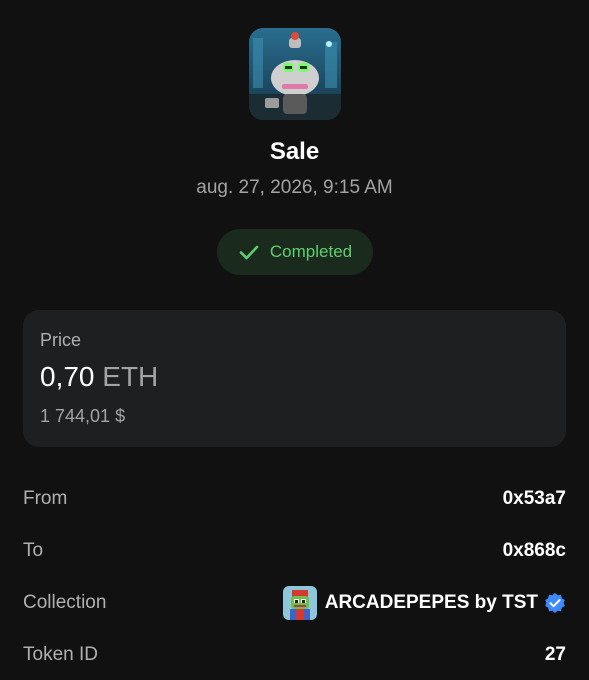 The image size is (589, 680). I want to click on collection-name: ARCADEPEPES by TST, so click(431, 602).